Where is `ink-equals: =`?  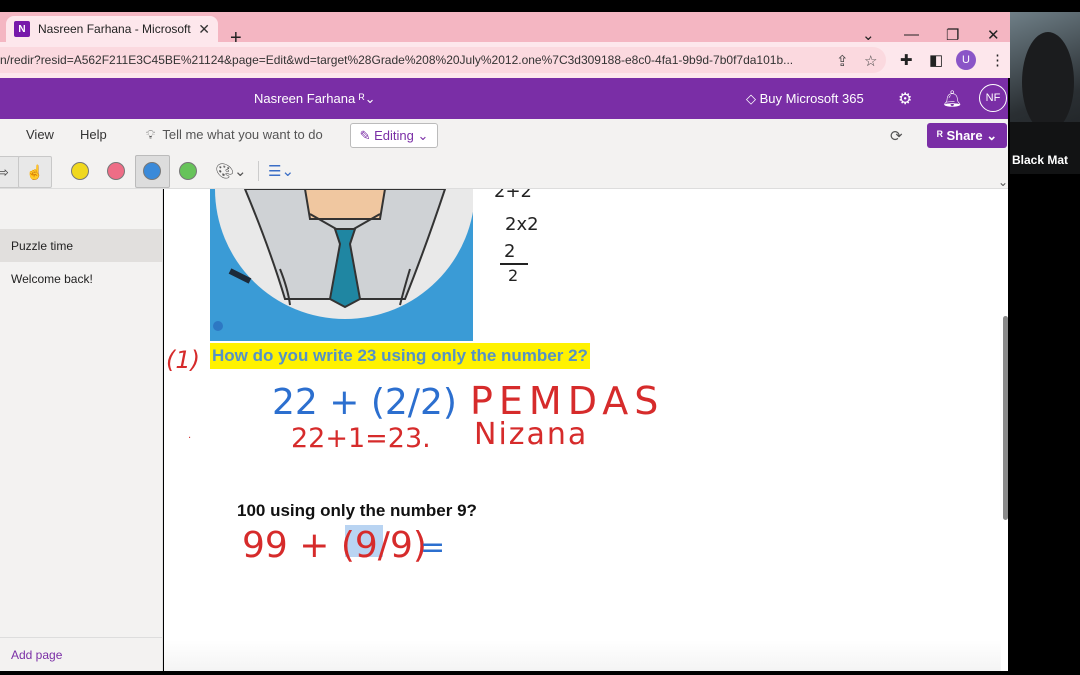 ink-equals: = is located at coordinates (432, 547).